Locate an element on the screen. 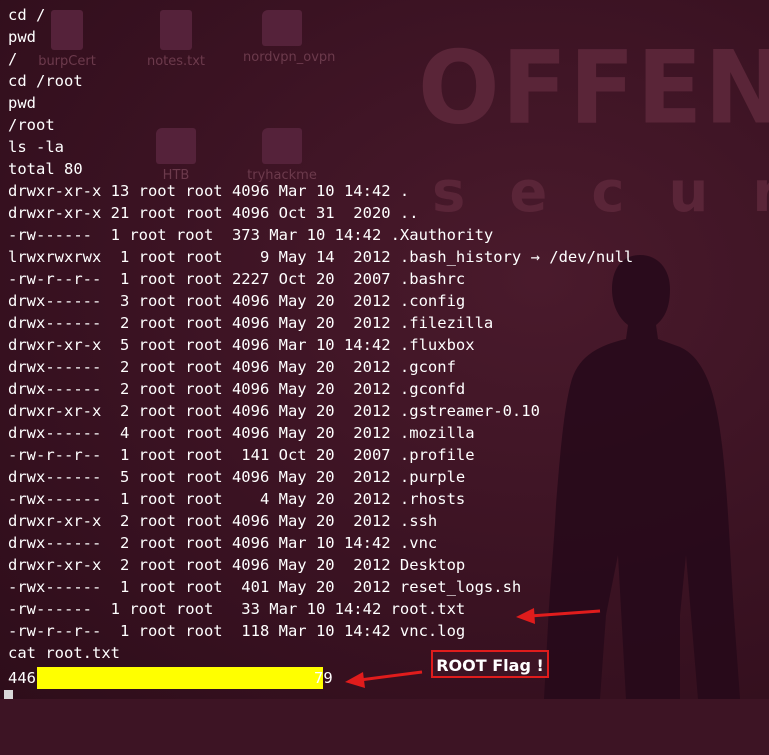 Image resolution: width=769 pixels, height=755 pixels. arrow-root-flag-icon is located at coordinates (384, 679).